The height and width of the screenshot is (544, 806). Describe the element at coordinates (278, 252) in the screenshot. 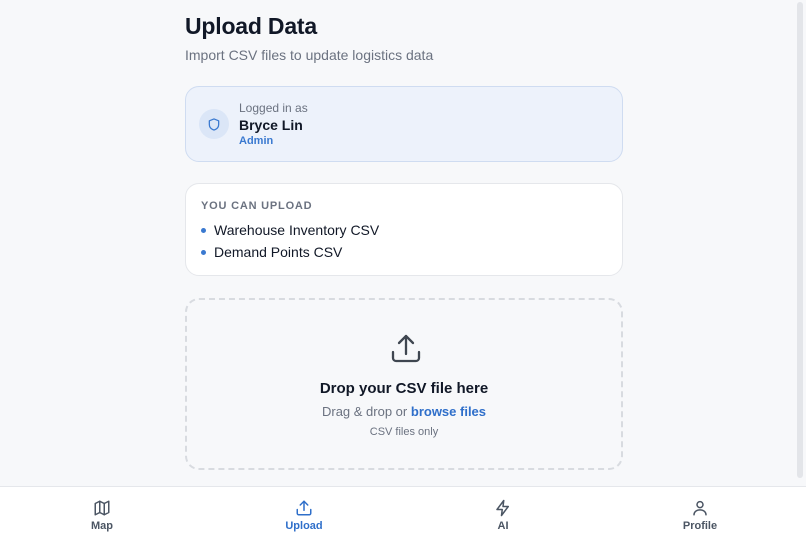

I see `upload-type-label: Demand Points CSV` at that location.